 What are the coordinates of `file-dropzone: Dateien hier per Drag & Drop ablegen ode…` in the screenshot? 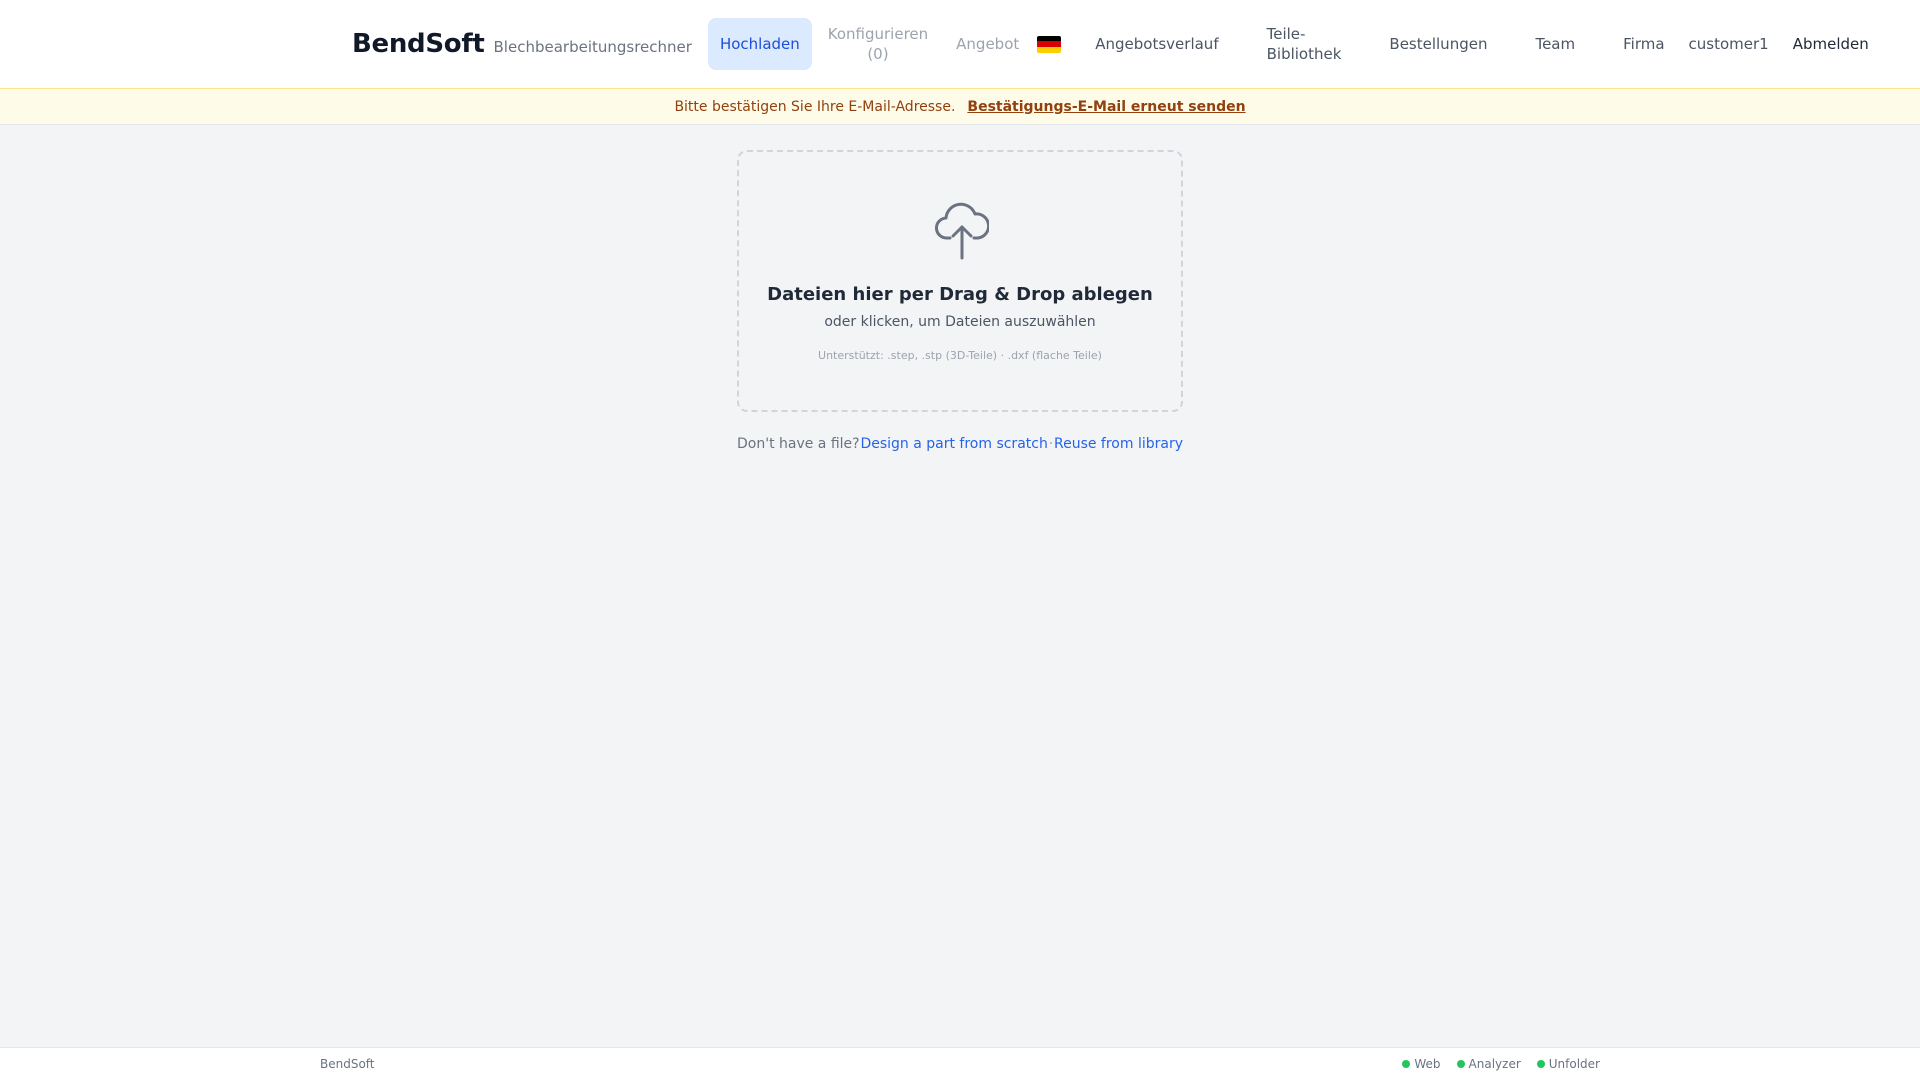 It's located at (960, 281).